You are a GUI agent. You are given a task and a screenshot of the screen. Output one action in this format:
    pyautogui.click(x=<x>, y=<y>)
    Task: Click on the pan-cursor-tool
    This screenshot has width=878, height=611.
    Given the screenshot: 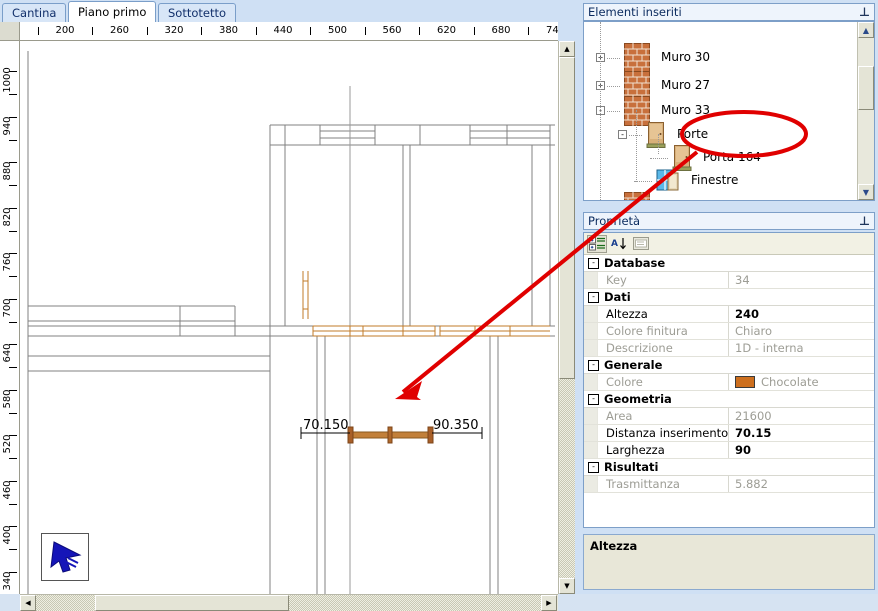 What is the action you would take?
    pyautogui.click(x=65, y=557)
    